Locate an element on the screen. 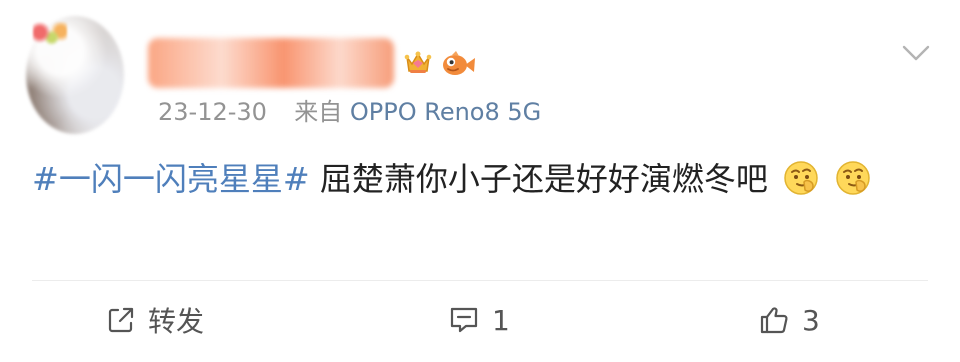 The height and width of the screenshot is (362, 960). repost-button: 转发 is located at coordinates (155, 320).